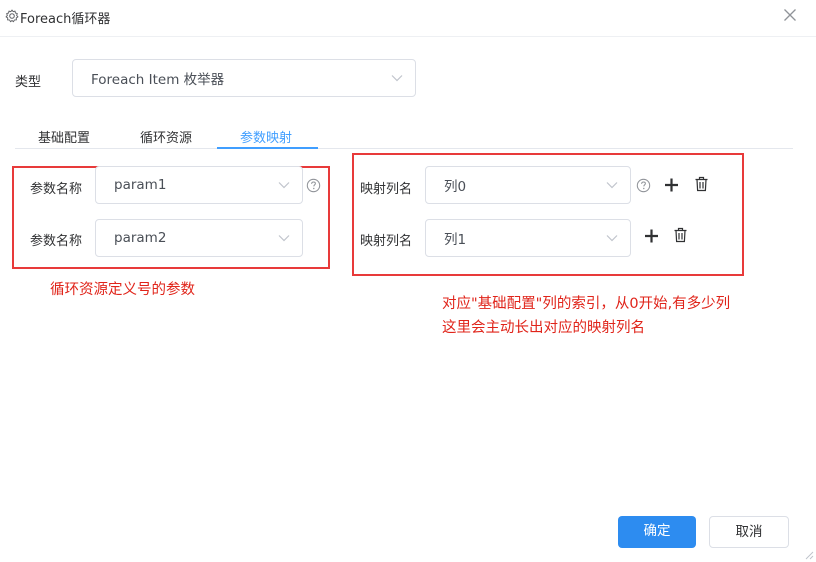  Describe the element at coordinates (199, 238) in the screenshot. I see `param-select: param2` at that location.